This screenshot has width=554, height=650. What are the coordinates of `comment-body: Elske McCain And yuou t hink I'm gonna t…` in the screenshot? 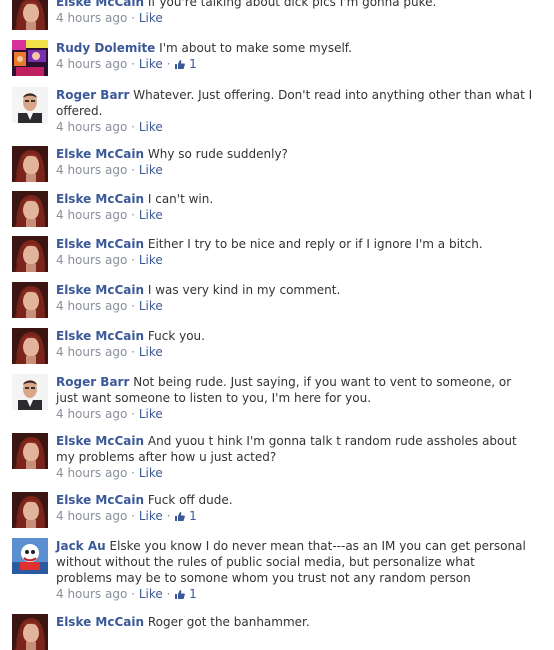 It's located at (295, 457).